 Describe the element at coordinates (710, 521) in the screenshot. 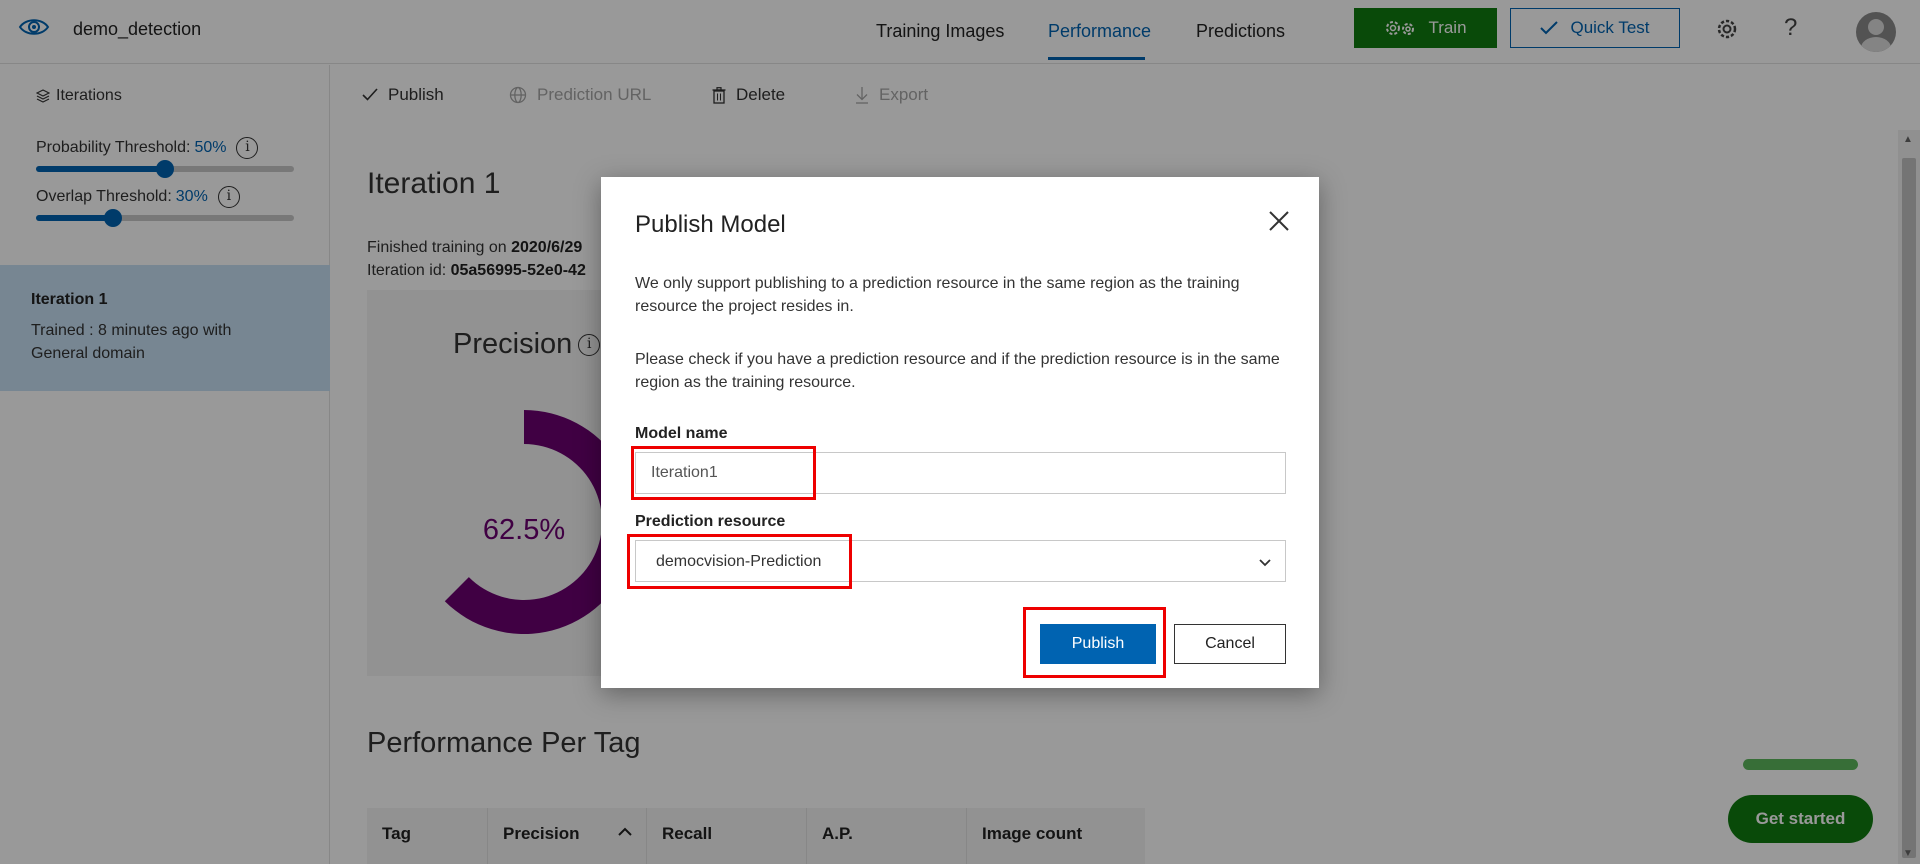

I see `prediction-resource-label: Prediction resource` at that location.